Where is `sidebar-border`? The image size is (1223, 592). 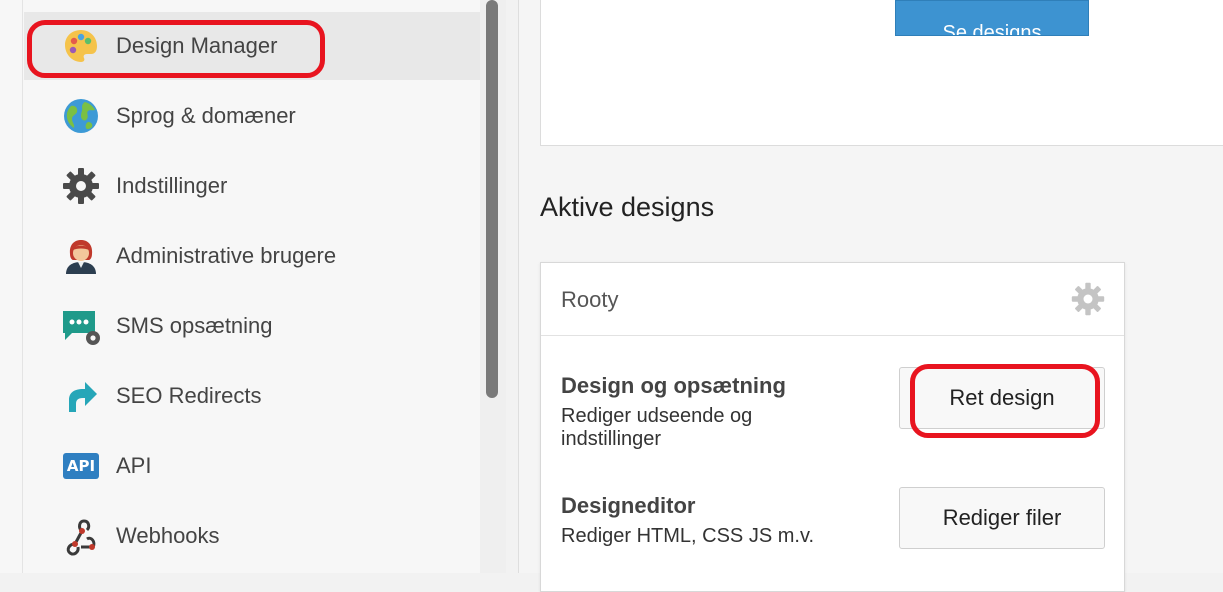
sidebar-border is located at coordinates (22, 286).